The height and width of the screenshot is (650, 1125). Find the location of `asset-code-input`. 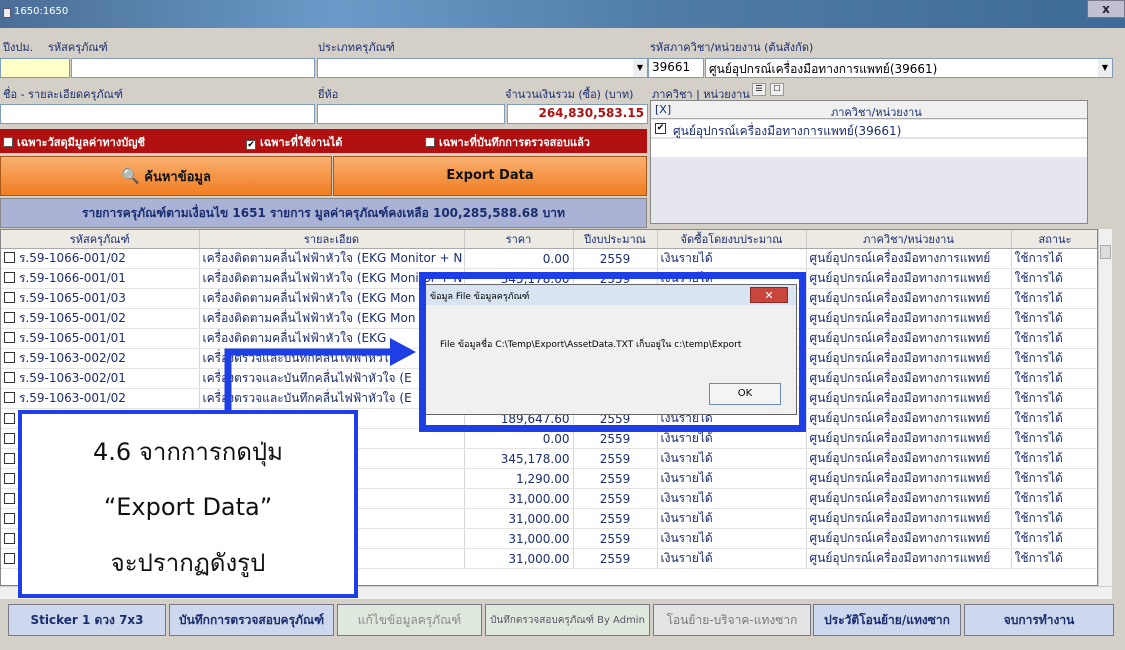

asset-code-input is located at coordinates (193, 68).